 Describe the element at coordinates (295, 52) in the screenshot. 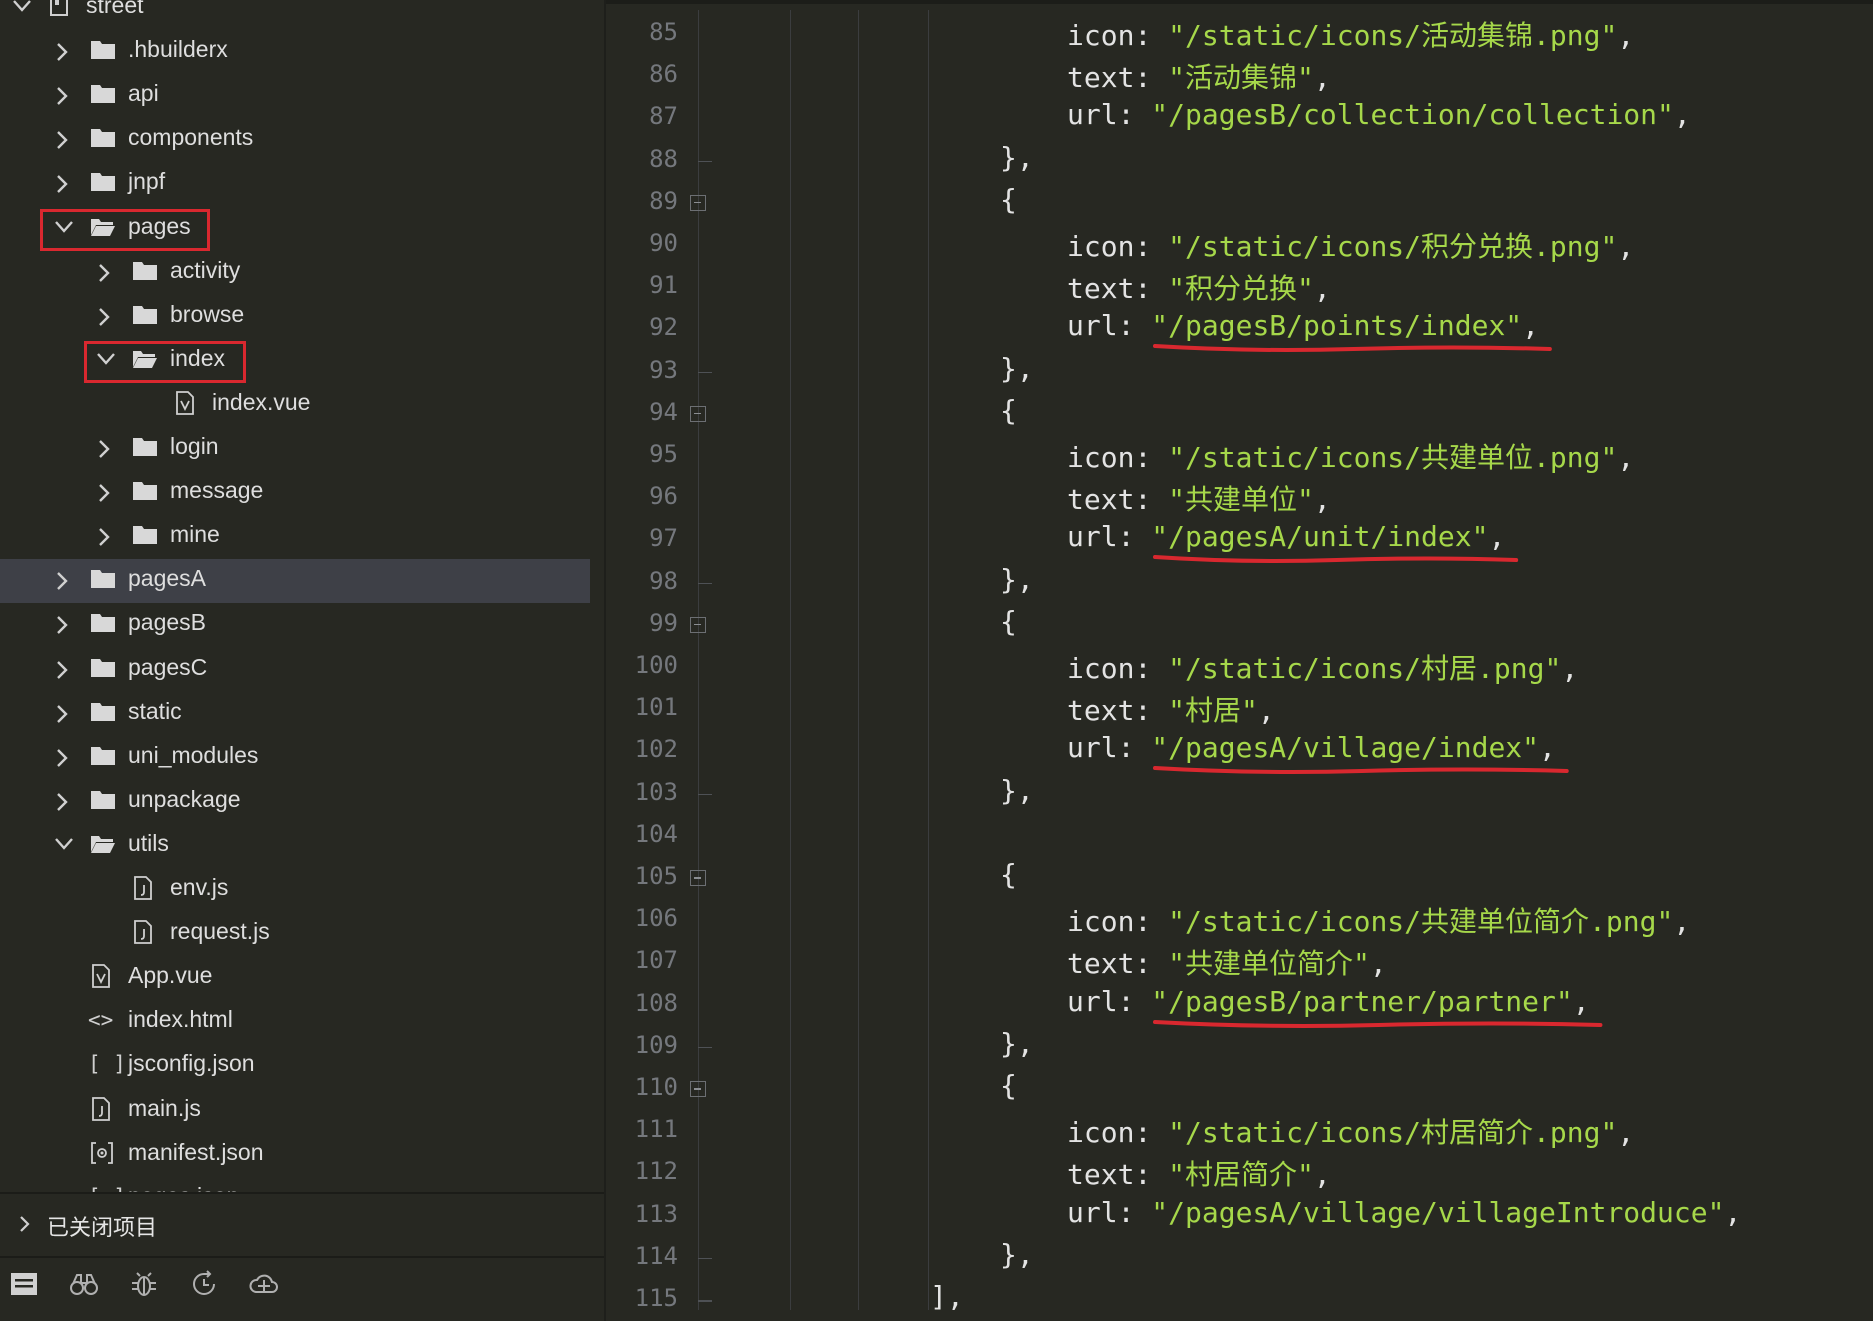

I see `tree-item-hbuilderx: .hbuilderx` at that location.